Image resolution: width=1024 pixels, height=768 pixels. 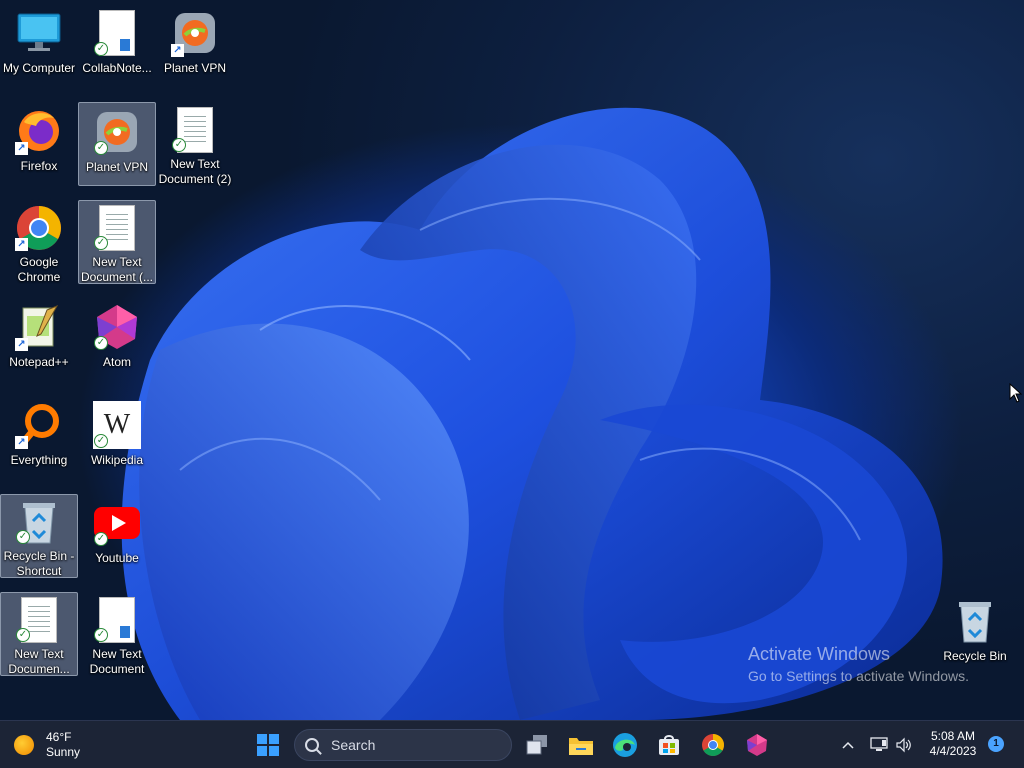 What do you see at coordinates (39, 131) in the screenshot?
I see `firefox-icon: ↗` at bounding box center [39, 131].